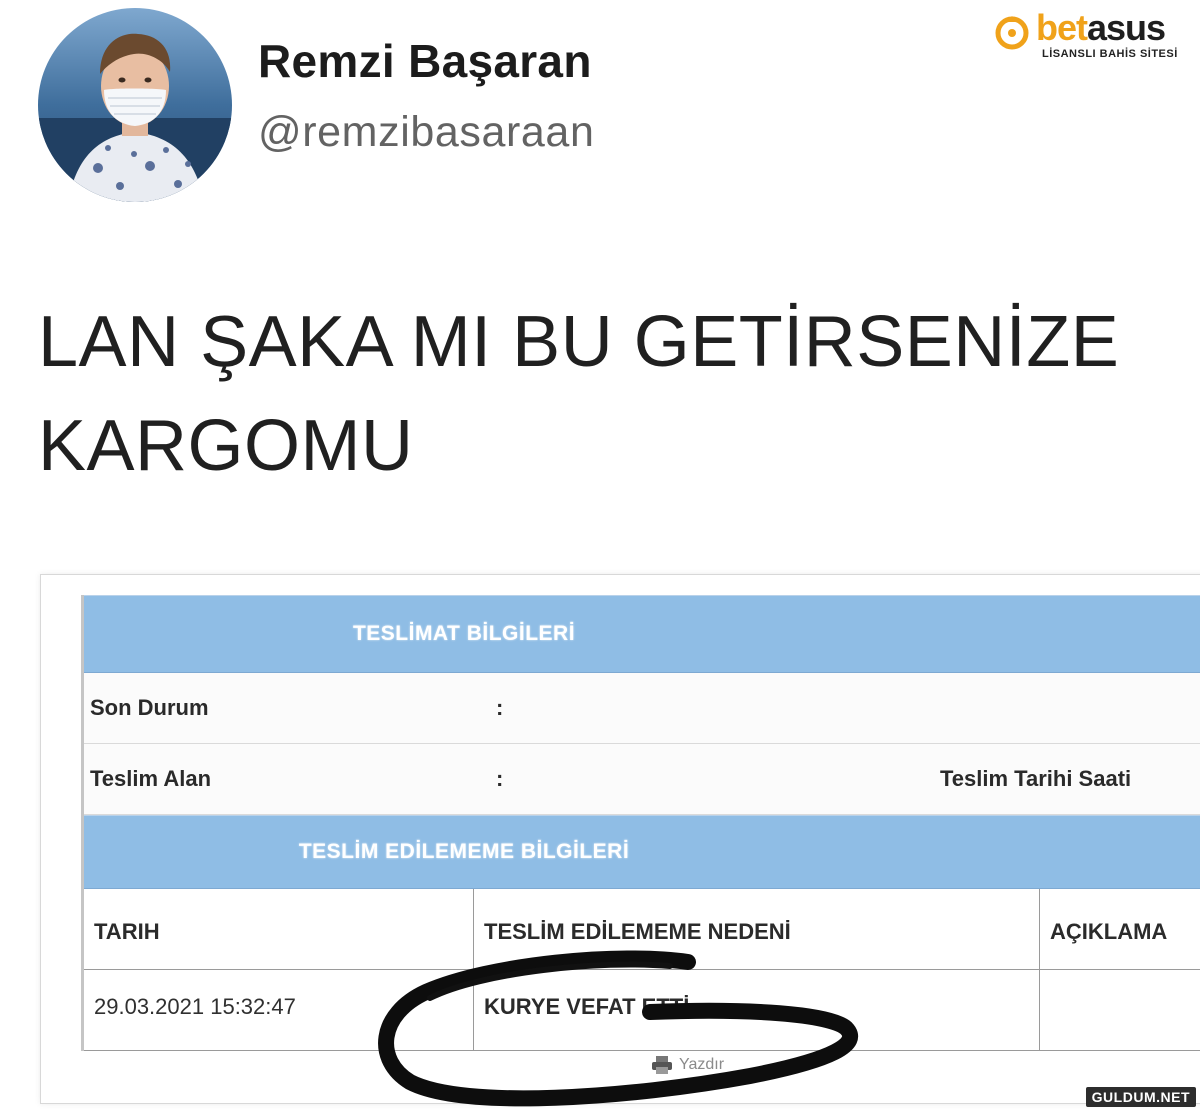 The image size is (1200, 1113). Describe the element at coordinates (1110, 54) in the screenshot. I see `logo-tagline: LİSANSLI BAHİS SİTESİ` at that location.